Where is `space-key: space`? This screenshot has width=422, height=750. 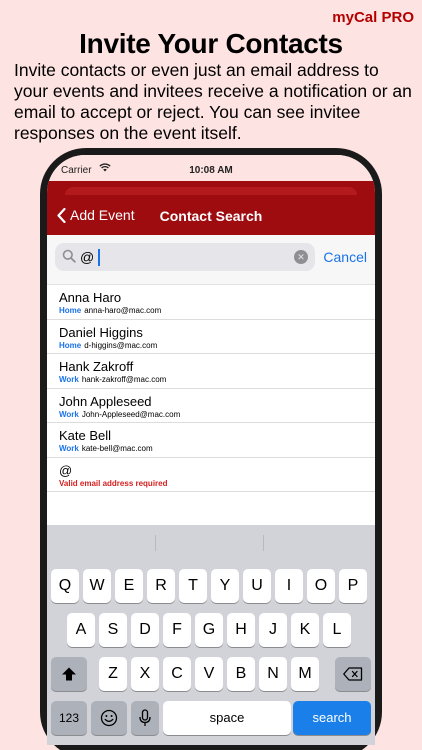
space-key: space is located at coordinates (227, 718).